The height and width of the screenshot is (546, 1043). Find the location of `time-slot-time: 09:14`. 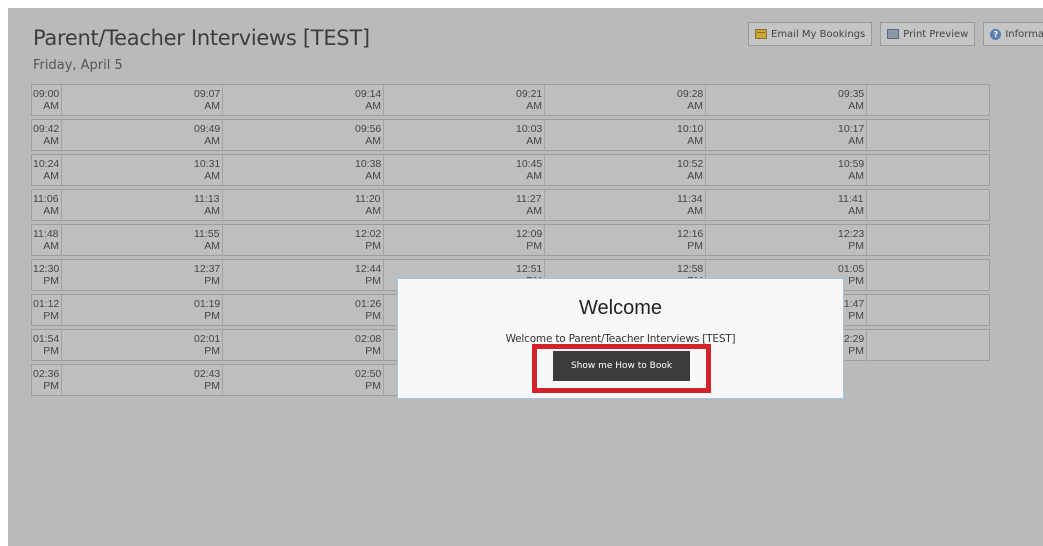

time-slot-time: 09:14 is located at coordinates (368, 94).